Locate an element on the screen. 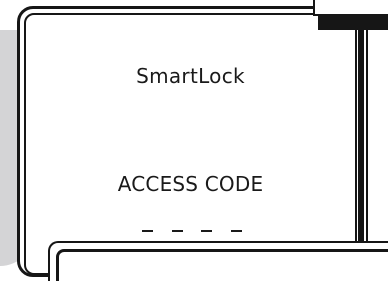 This screenshot has height=281, width=388. access-code-input is located at coordinates (192, 232).